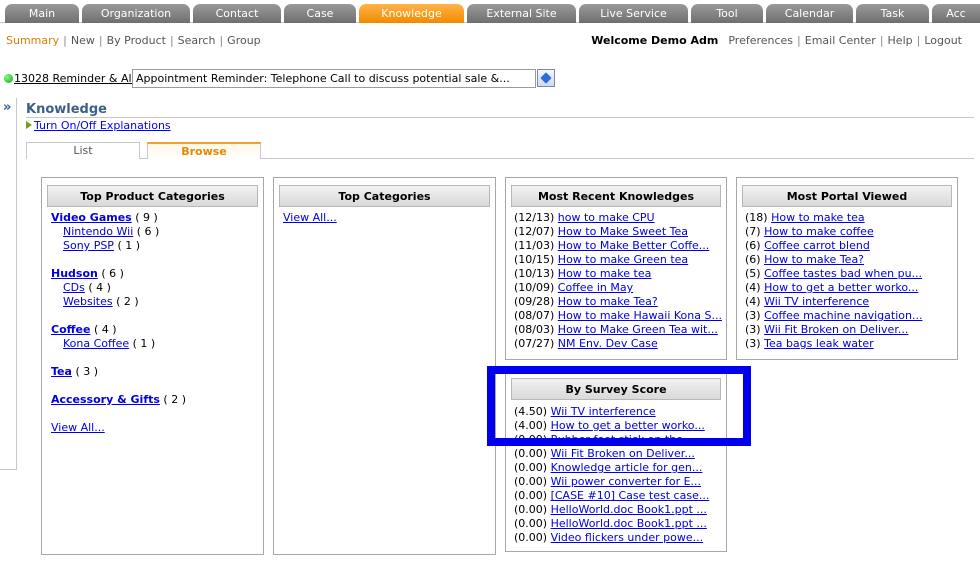  What do you see at coordinates (819, 231) in the screenshot?
I see `knowledge-link: How to make coffee` at bounding box center [819, 231].